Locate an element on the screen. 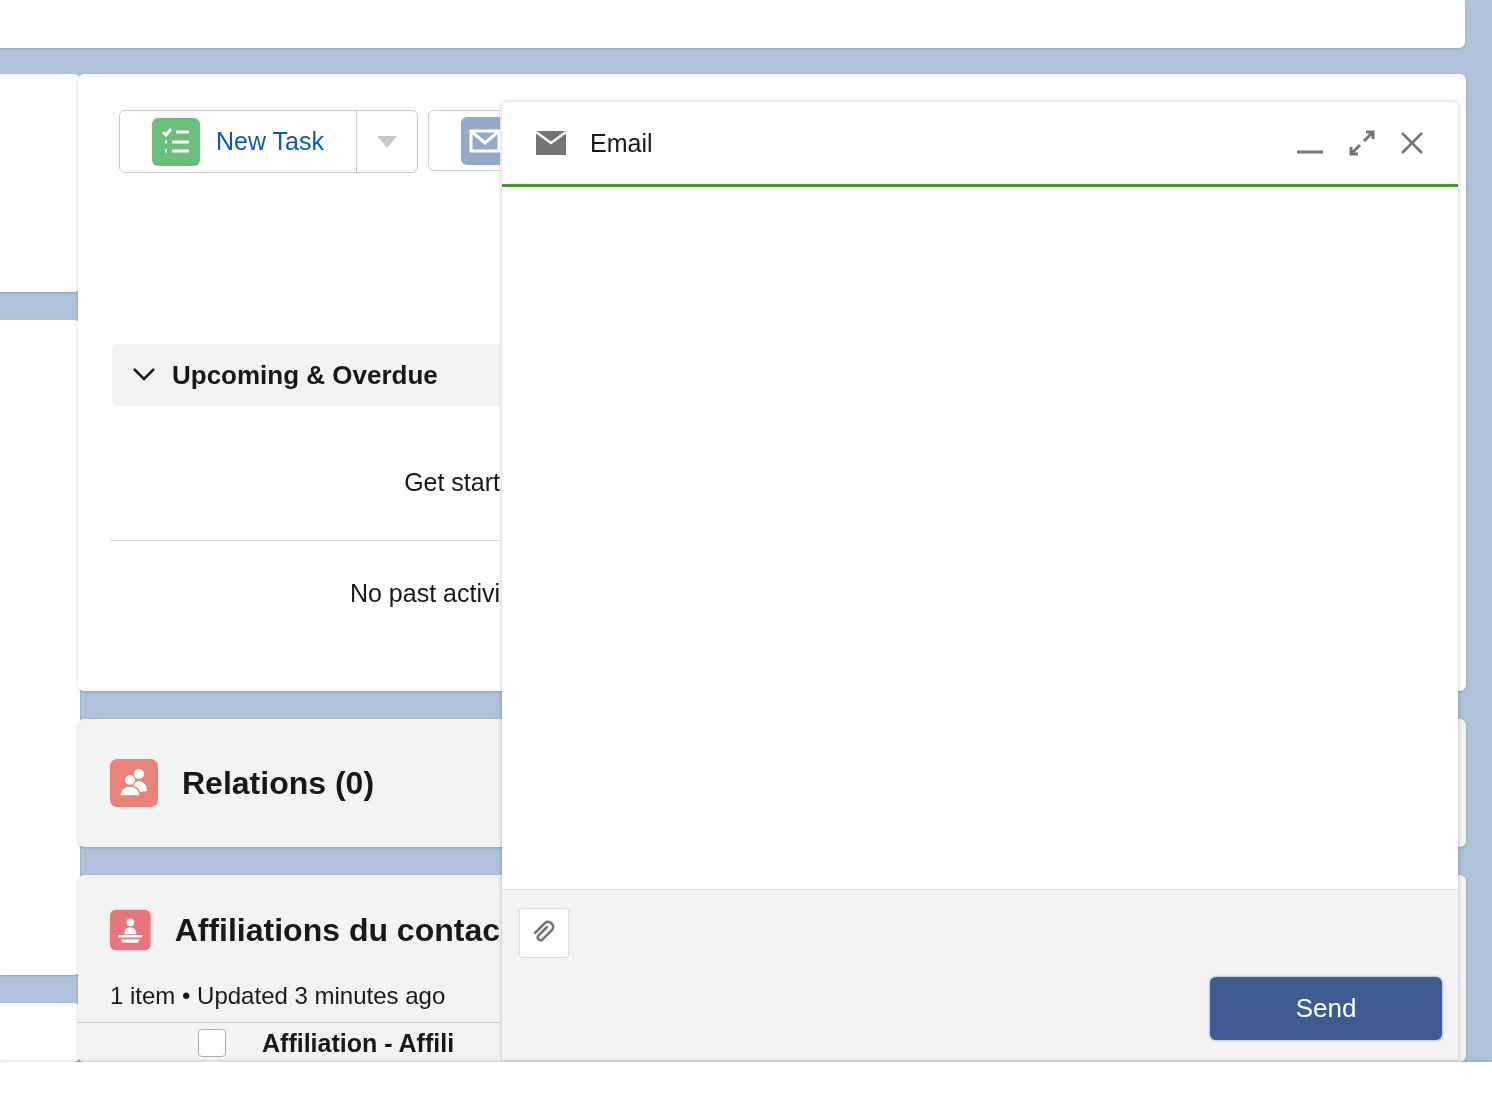 The height and width of the screenshot is (1096, 1492). card-title: Affiliations du contac is located at coordinates (337, 930).